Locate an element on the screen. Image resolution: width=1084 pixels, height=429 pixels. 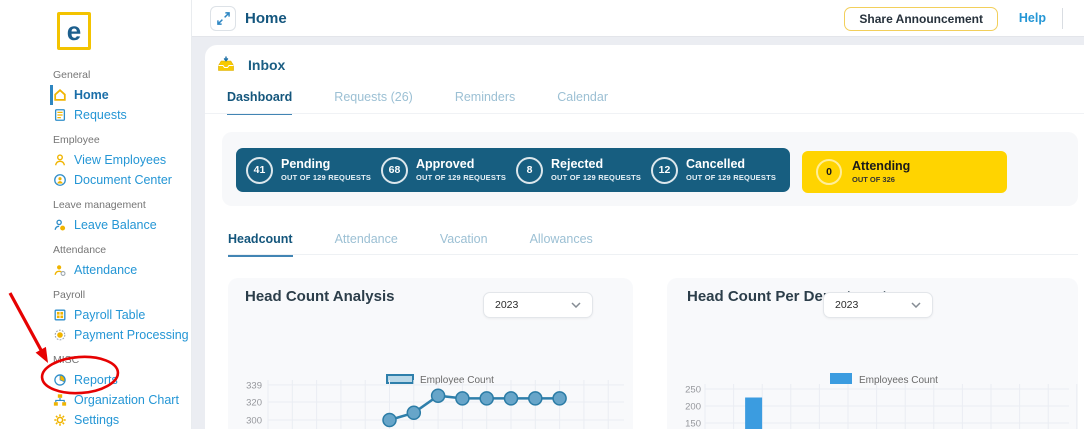
sidebar-item-settings: Settings is located at coordinates (121, 419).